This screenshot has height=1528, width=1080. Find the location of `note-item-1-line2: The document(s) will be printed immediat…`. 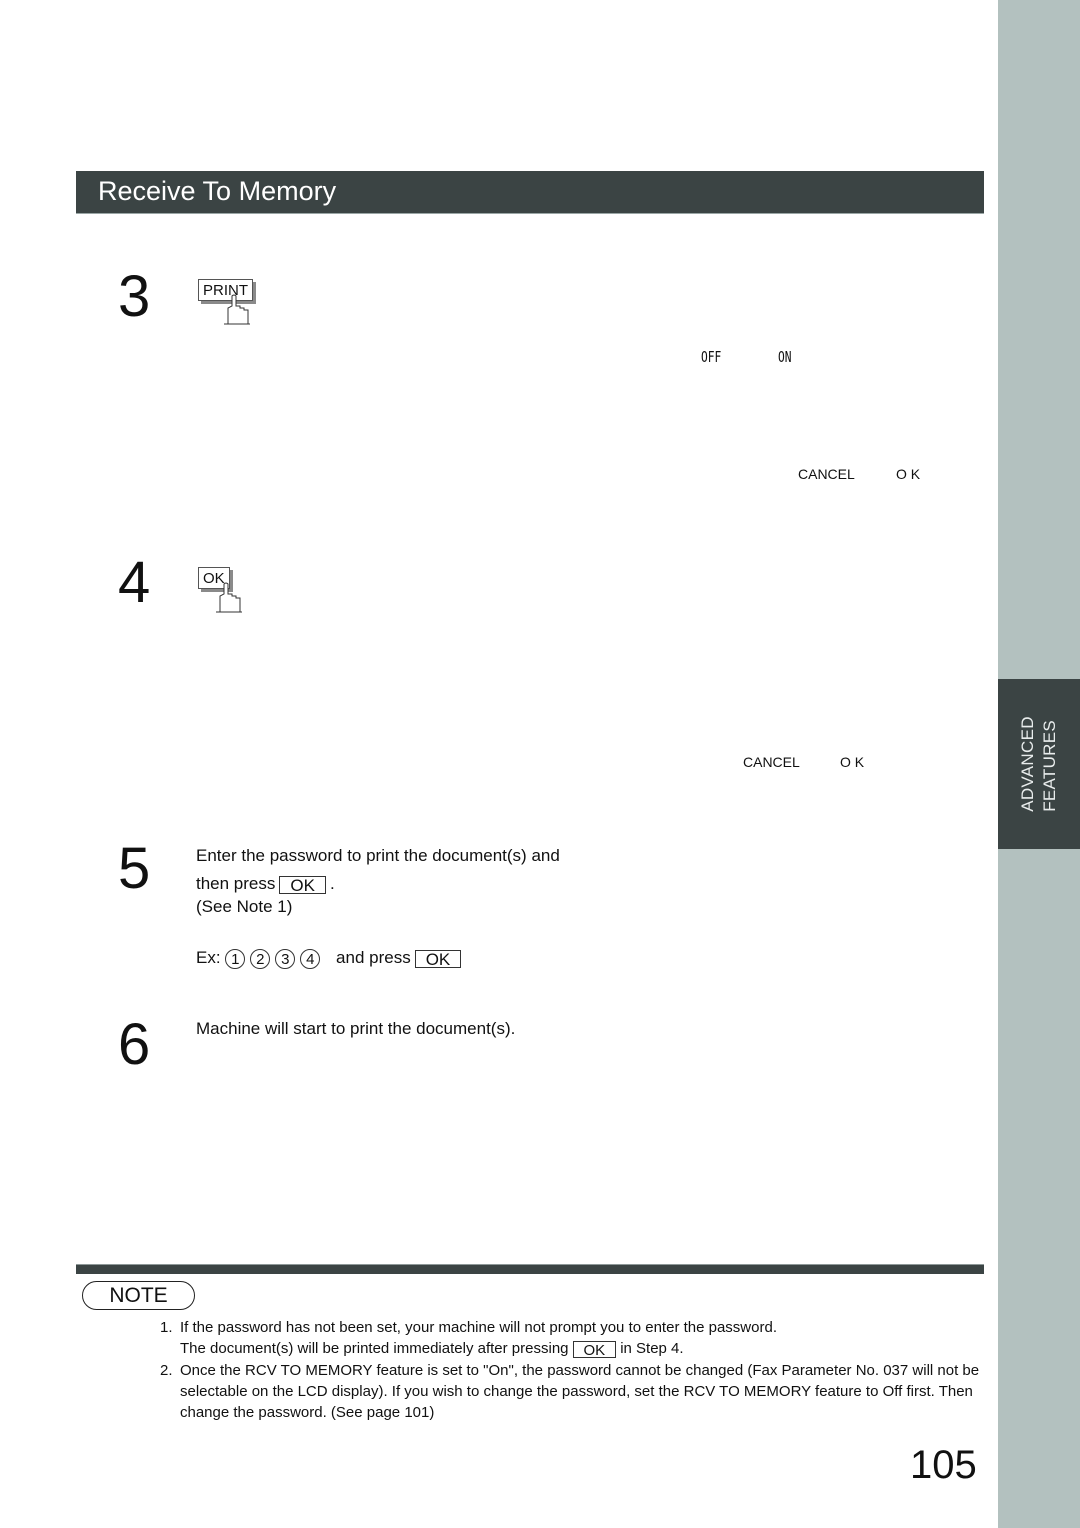

note-item-1-line2: The document(s) will be printed immediat… is located at coordinates (585, 1348).